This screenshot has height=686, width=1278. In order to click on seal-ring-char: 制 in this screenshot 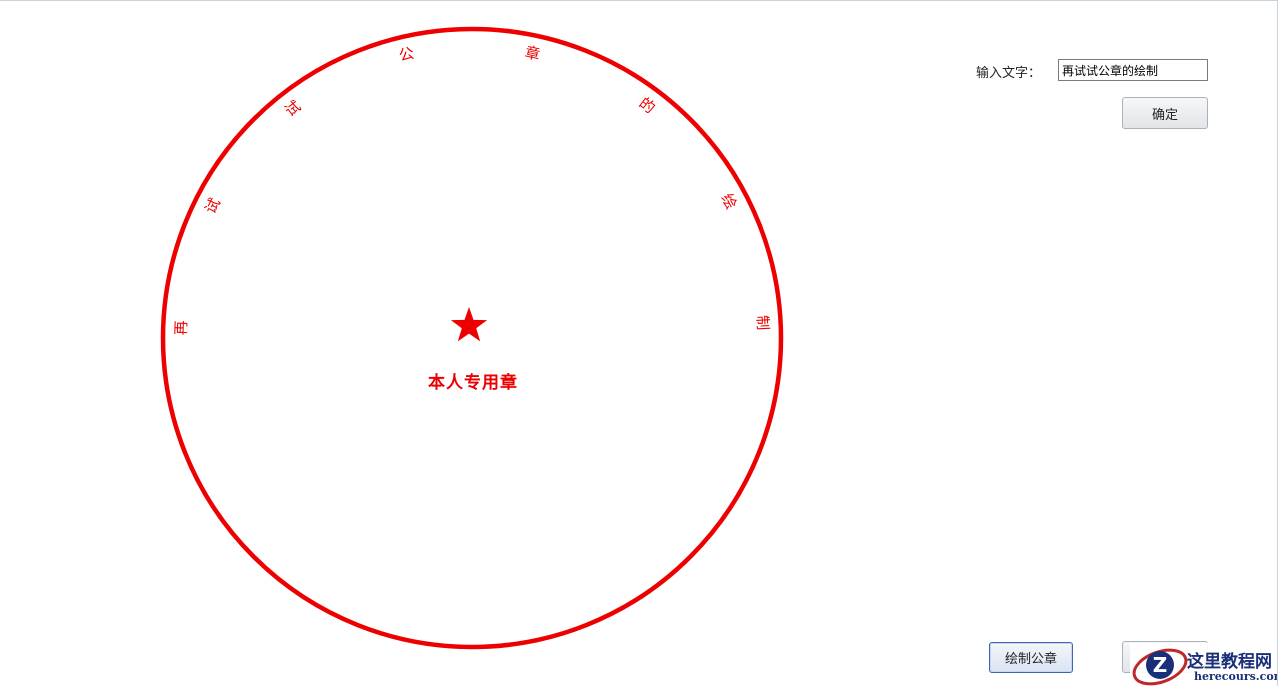, I will do `click(762, 323)`.